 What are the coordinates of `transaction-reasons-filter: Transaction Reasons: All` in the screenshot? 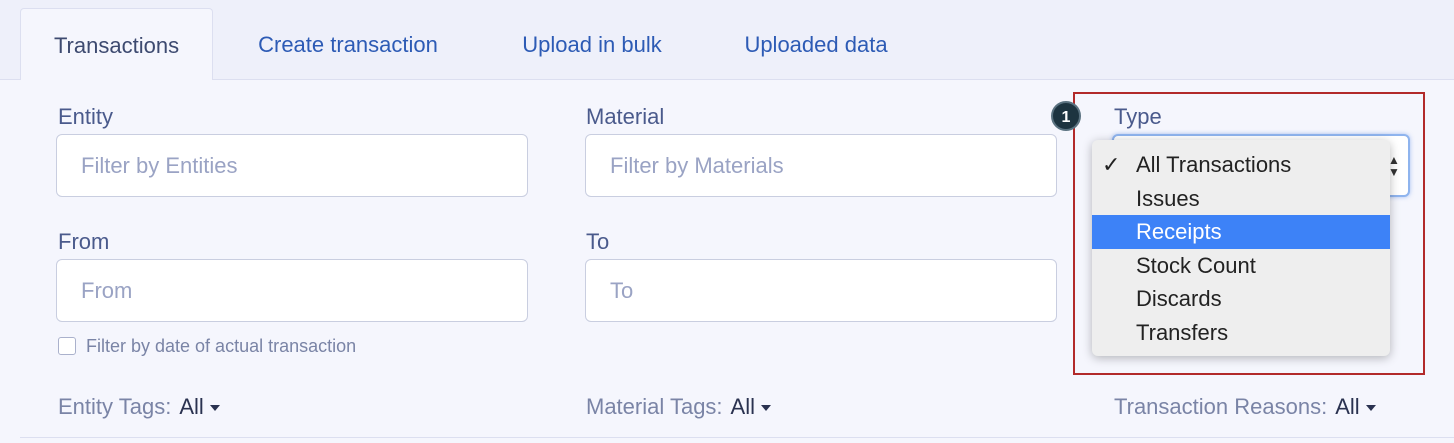 It's located at (1245, 407).